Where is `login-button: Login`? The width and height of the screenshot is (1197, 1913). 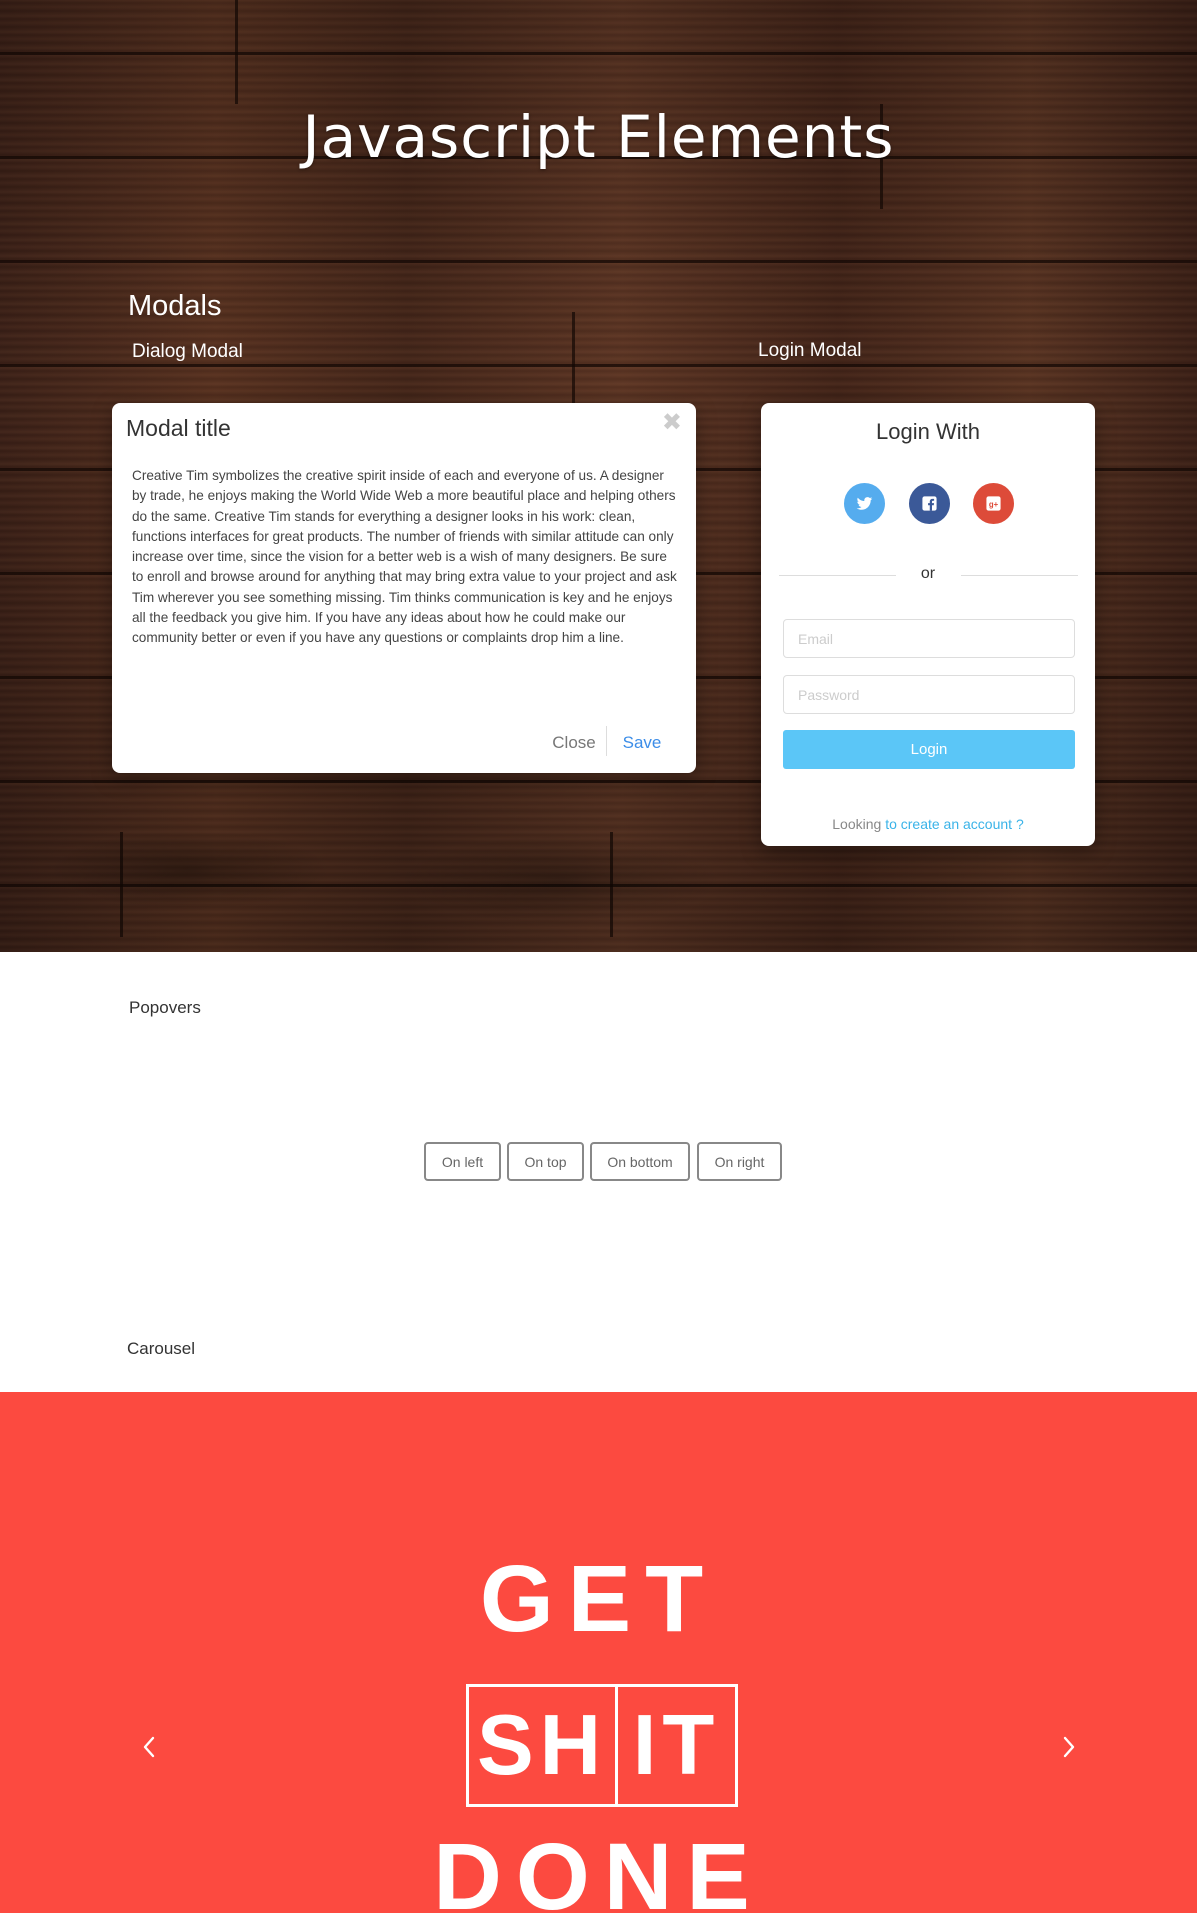
login-button: Login is located at coordinates (929, 749).